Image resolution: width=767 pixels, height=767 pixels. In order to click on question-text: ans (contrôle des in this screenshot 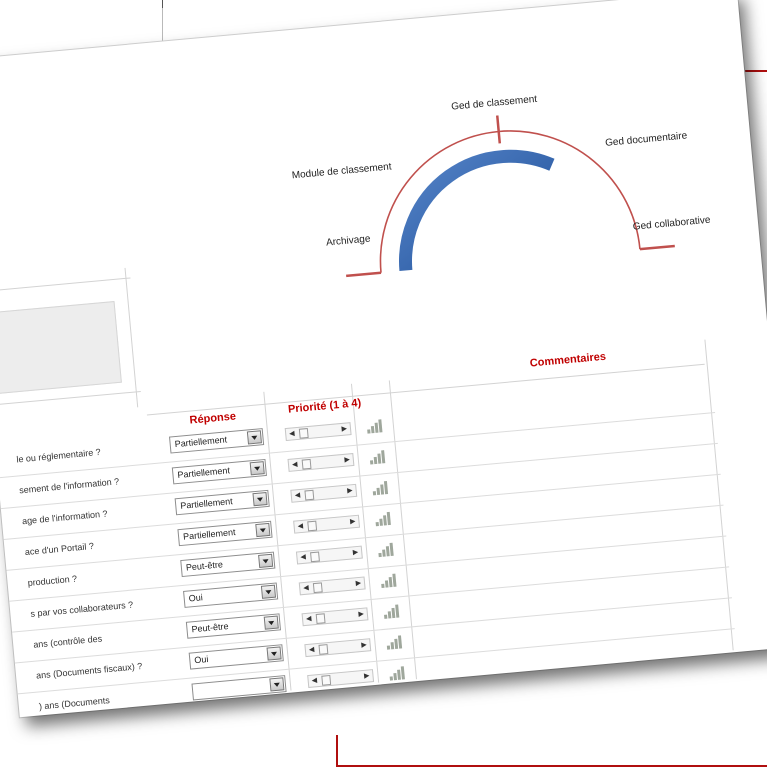, I will do `click(67, 641)`.